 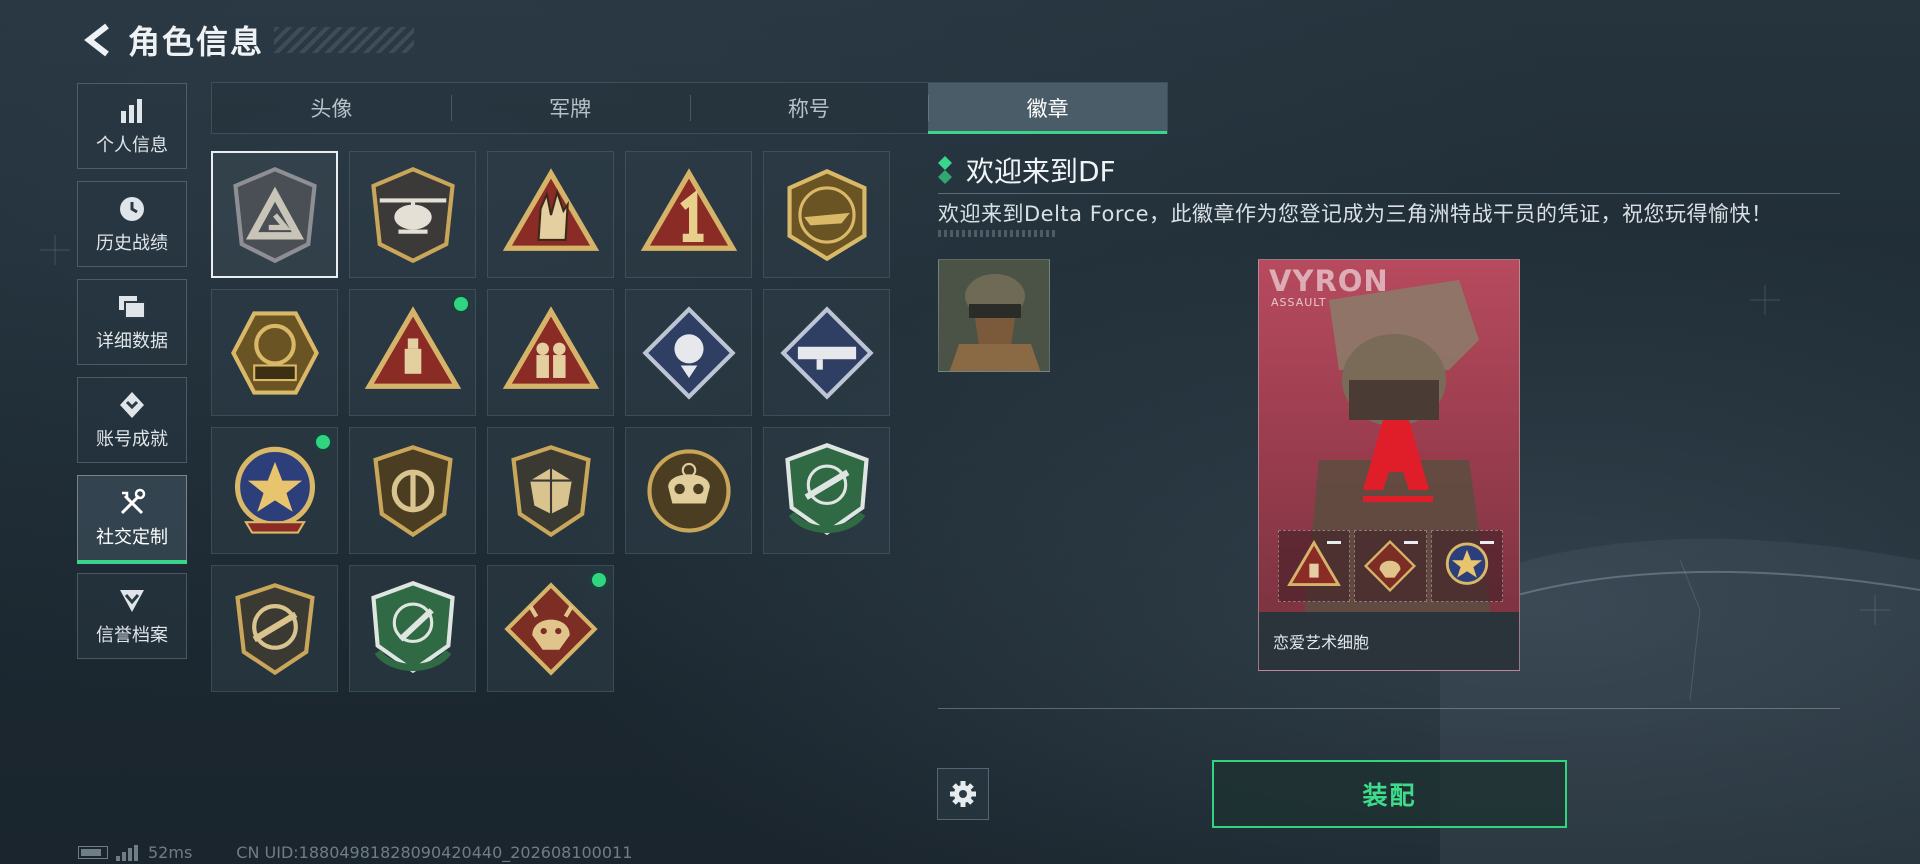 I want to click on green-knife-shield-badge-icon, so click(x=412, y=626).